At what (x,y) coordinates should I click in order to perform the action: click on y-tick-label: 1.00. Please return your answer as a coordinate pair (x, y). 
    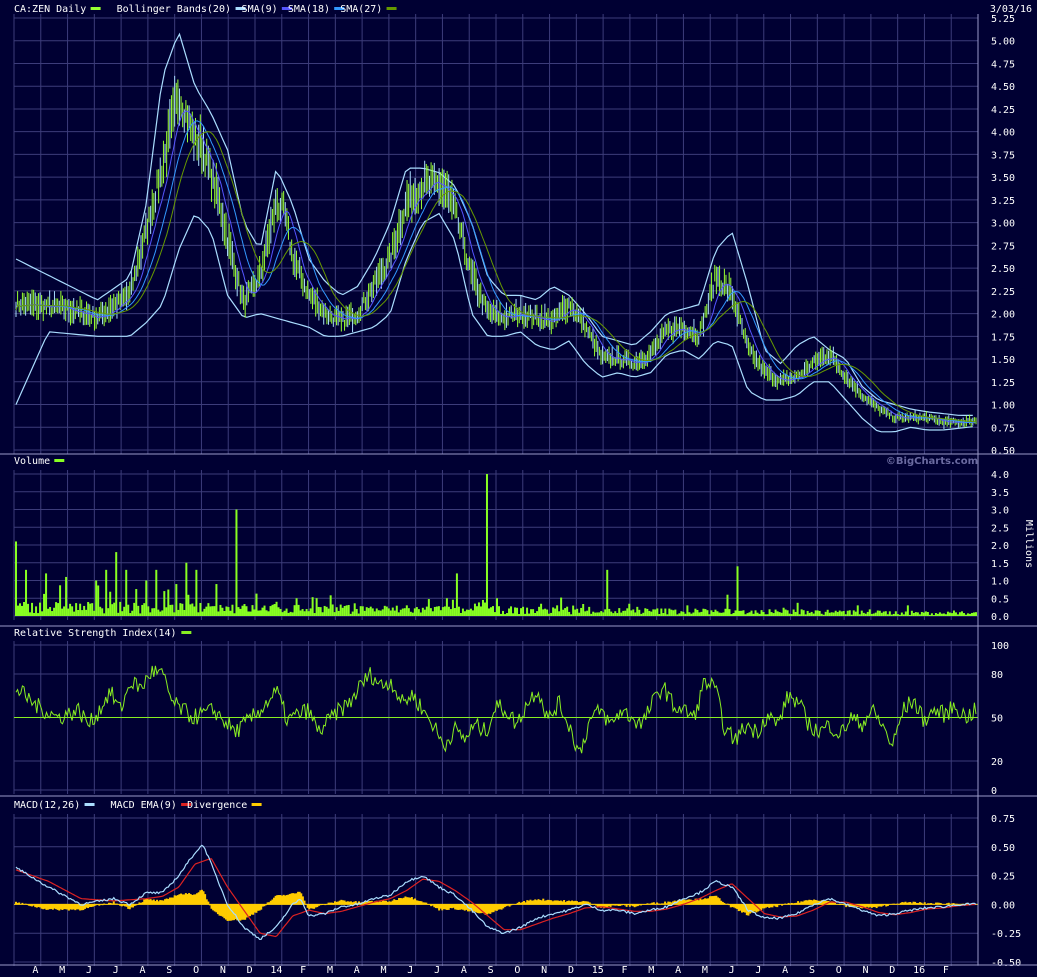
    Looking at the image, I should click on (1003, 406).